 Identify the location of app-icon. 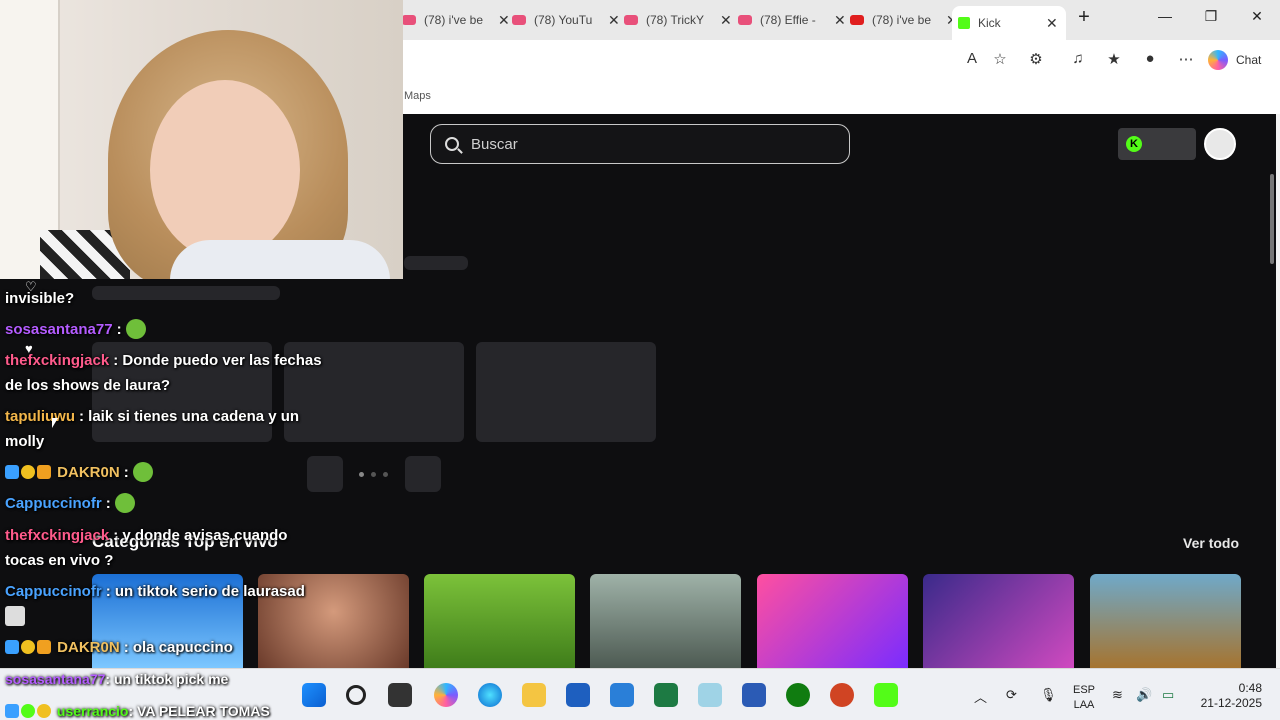
(710, 695).